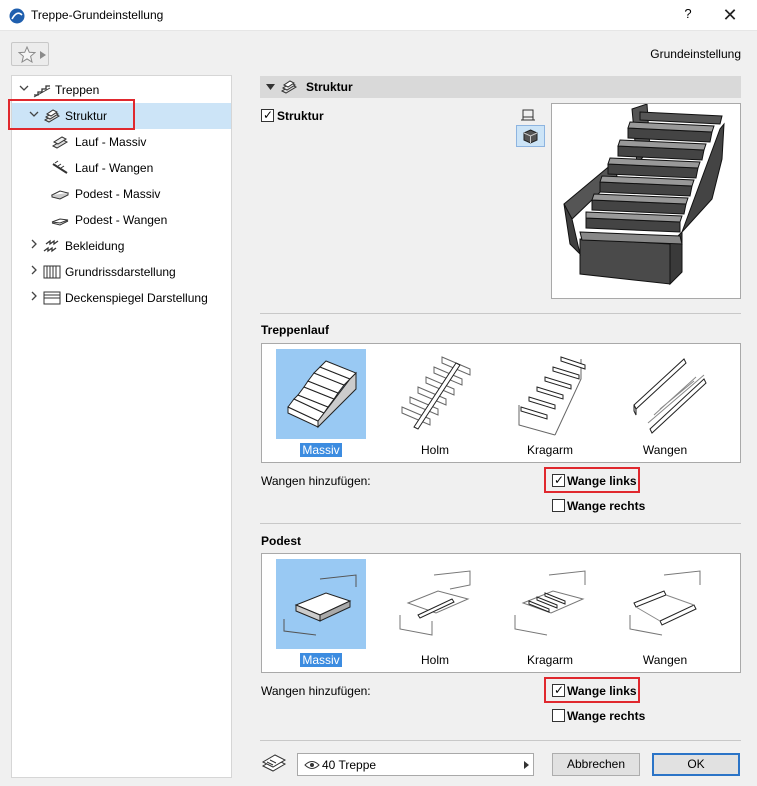 The width and height of the screenshot is (757, 786). I want to click on run-type-selector: Massiv Holm Kragarm Wangen, so click(501, 403).